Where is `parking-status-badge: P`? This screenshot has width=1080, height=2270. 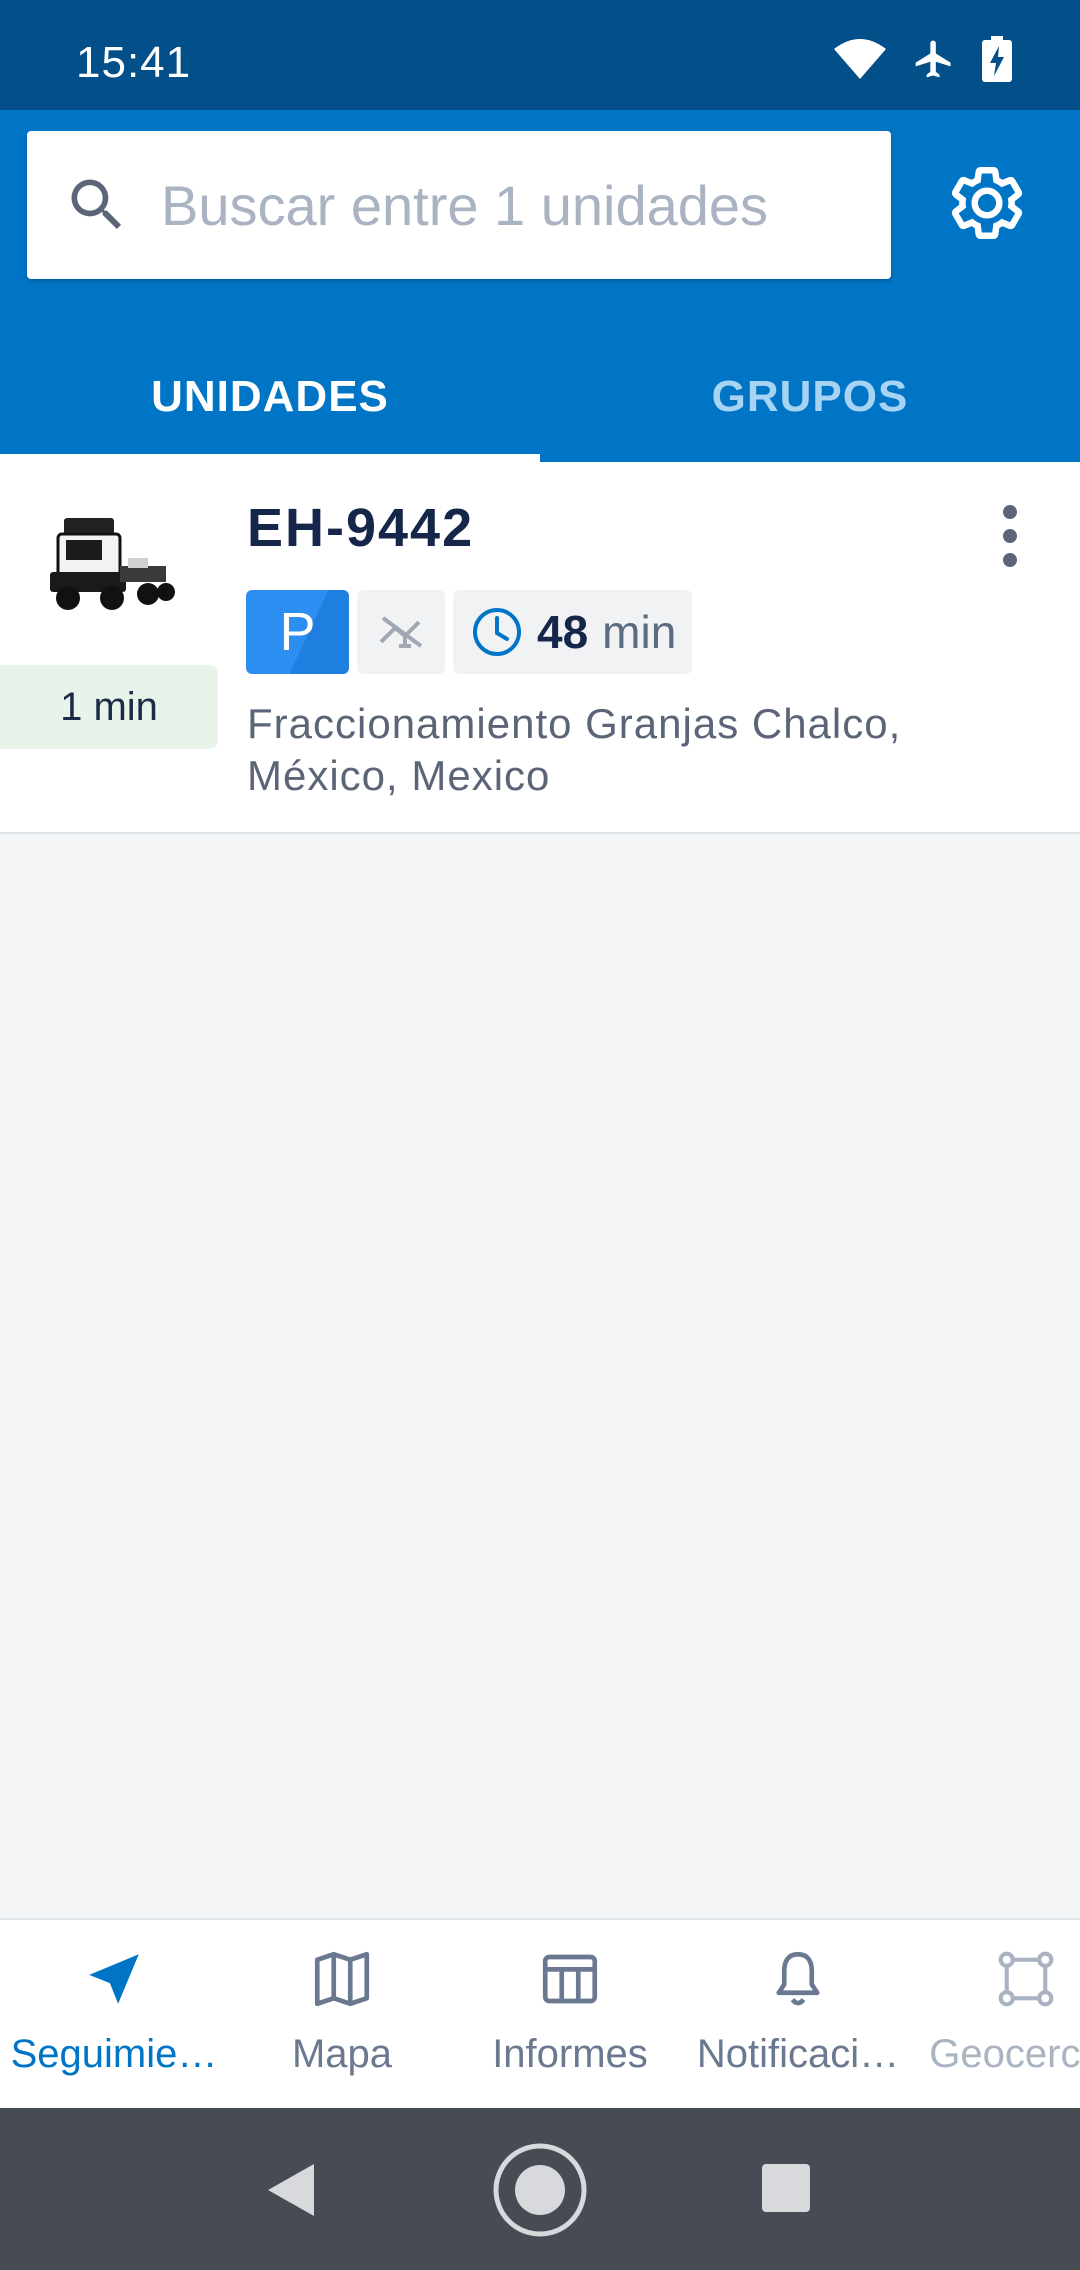
parking-status-badge: P is located at coordinates (297, 632).